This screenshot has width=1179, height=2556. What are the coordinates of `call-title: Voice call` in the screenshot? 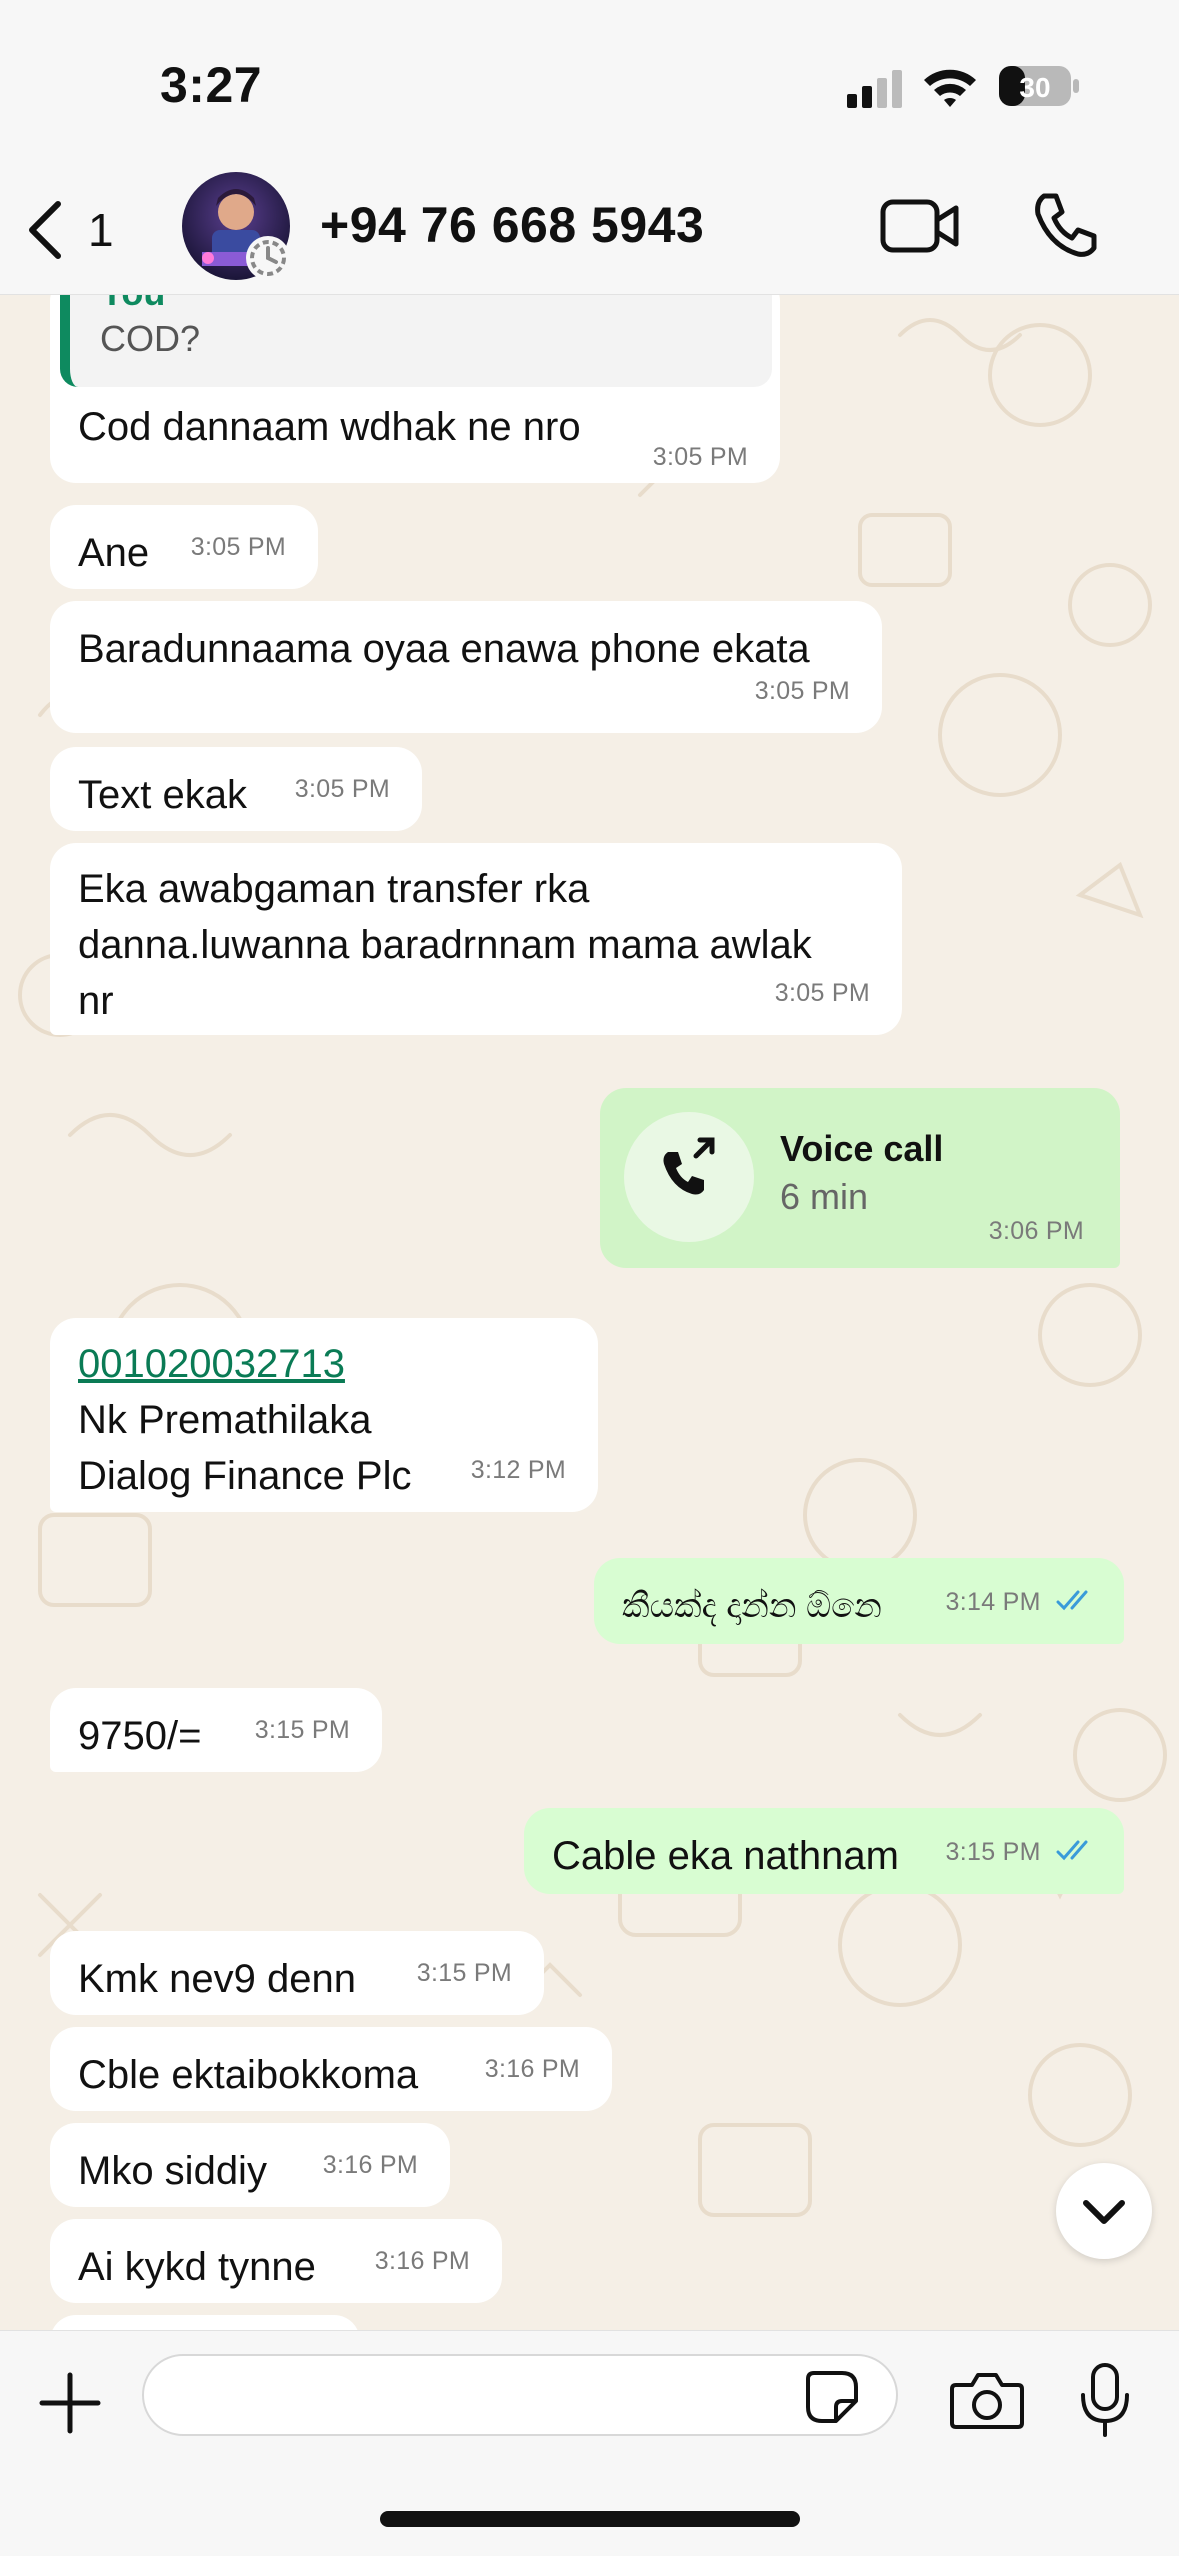 It's located at (862, 1148).